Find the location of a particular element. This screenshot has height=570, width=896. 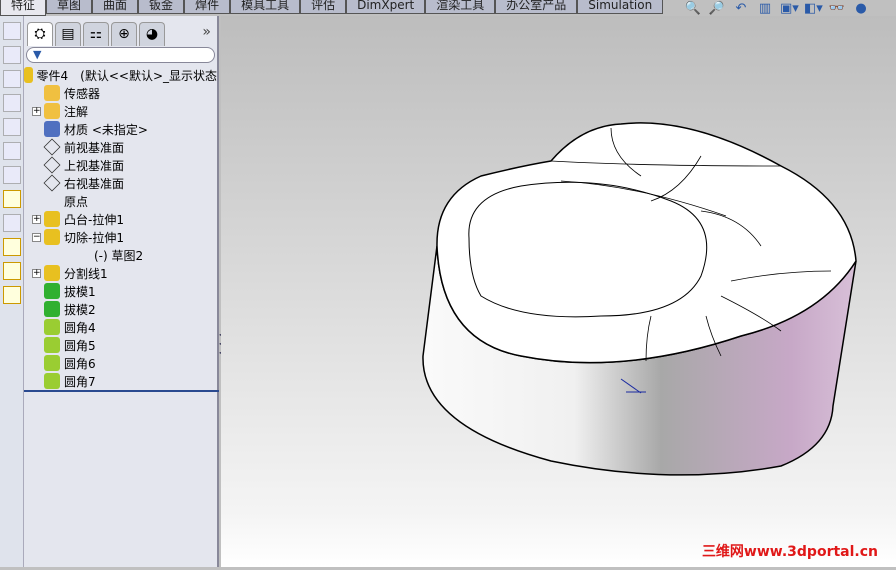

propertymanager-icon: ▤ is located at coordinates (68, 34).